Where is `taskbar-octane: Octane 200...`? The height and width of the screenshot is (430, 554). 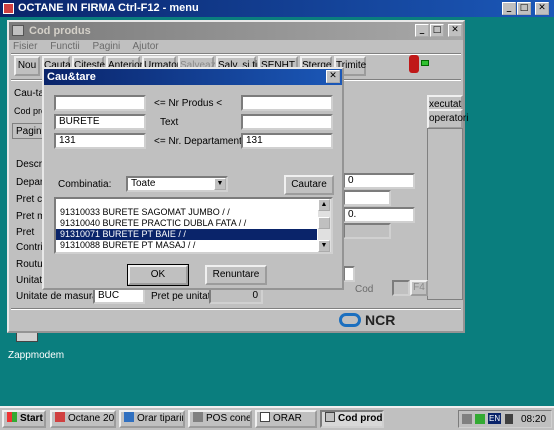
taskbar-octane: Octane 200... is located at coordinates (83, 419).